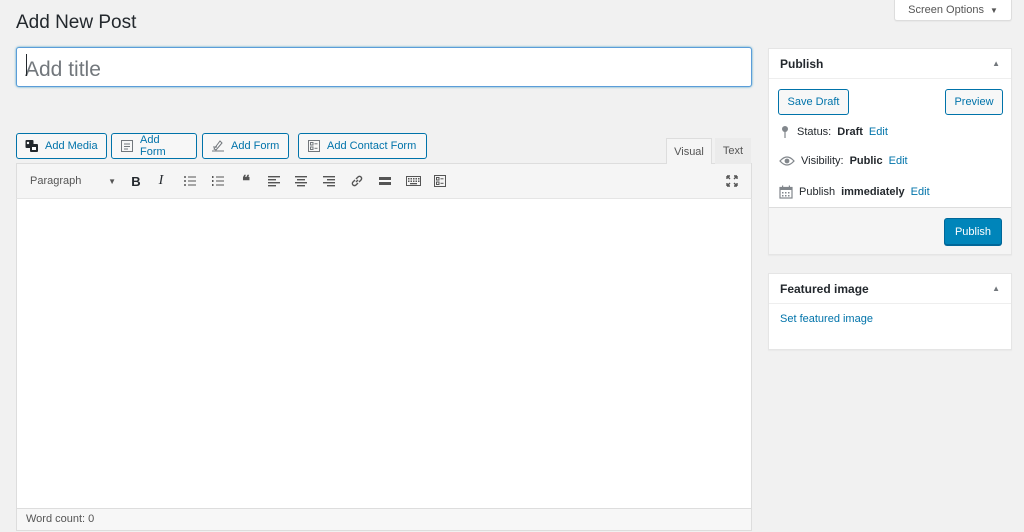 Image resolution: width=1024 pixels, height=532 pixels. I want to click on italic-button: I, so click(161, 181).